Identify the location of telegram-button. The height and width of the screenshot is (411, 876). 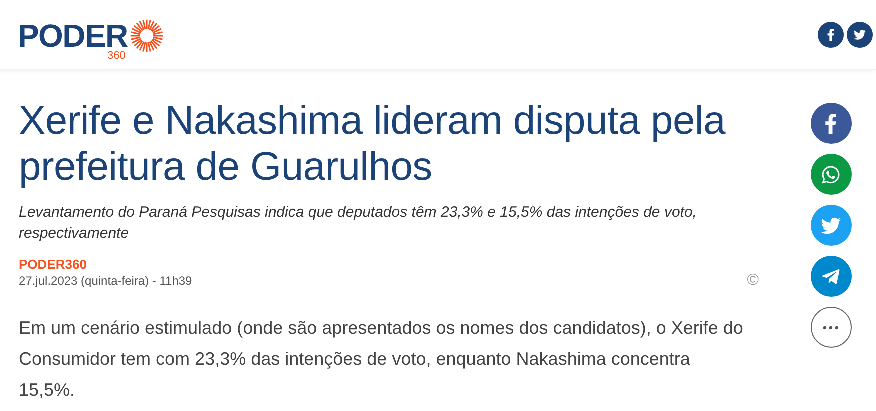
(831, 276).